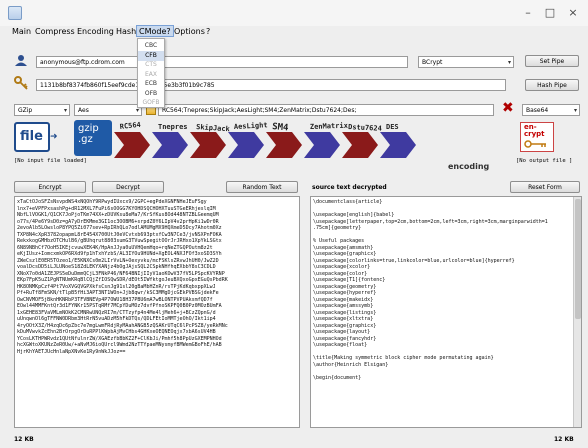  I want to click on file-box: file, so click(32, 137).